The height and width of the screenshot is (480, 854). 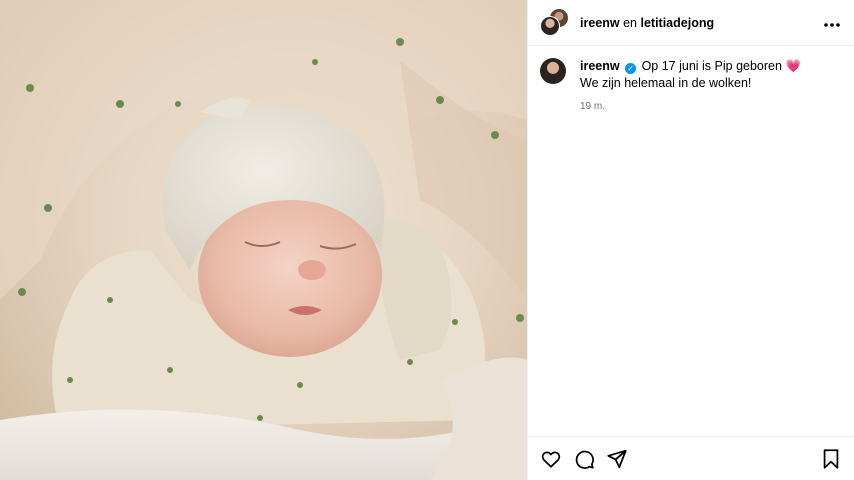 I want to click on post-header: ireenw en letitiadejong, so click(x=691, y=23).